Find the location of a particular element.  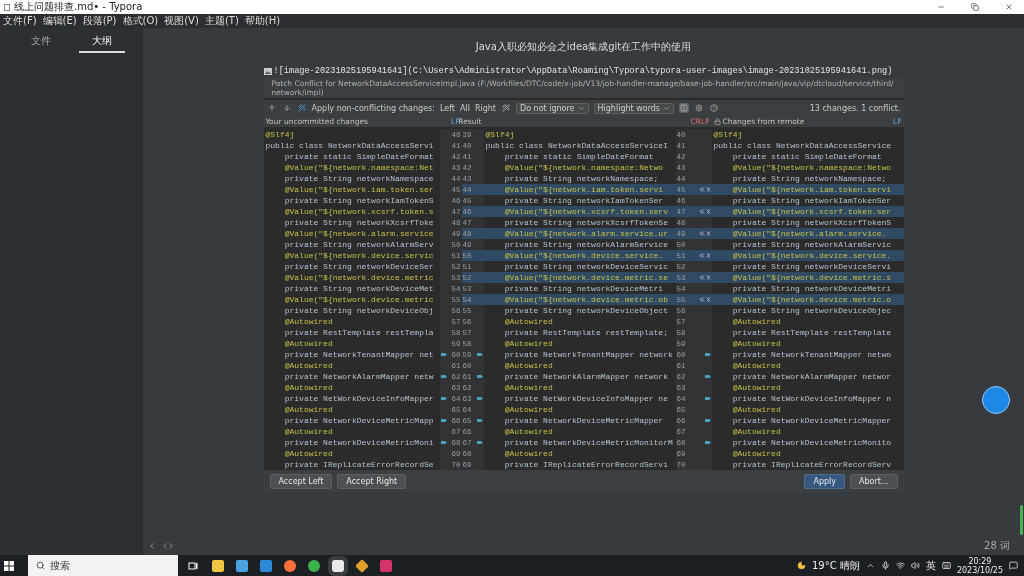

columns-icon is located at coordinates (684, 108).